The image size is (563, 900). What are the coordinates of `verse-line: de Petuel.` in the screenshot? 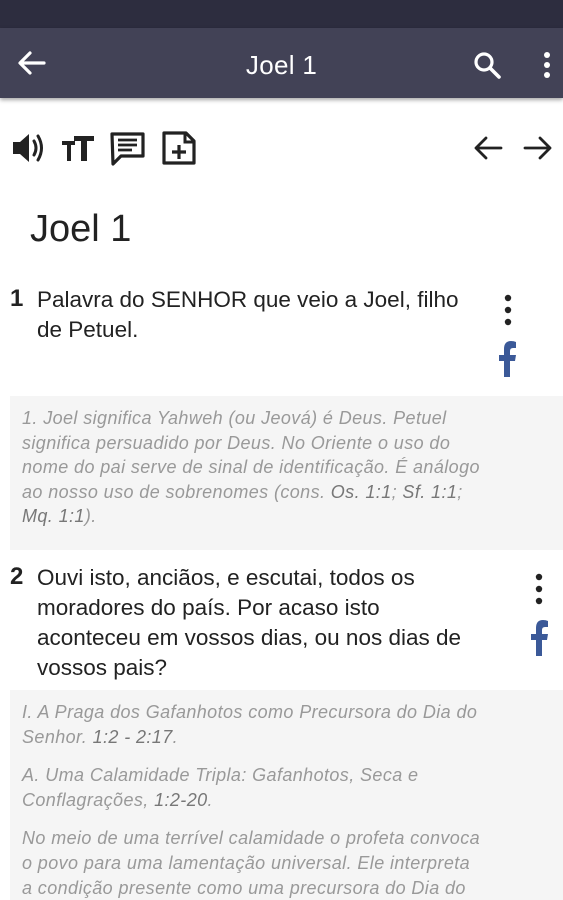 It's located at (88, 329).